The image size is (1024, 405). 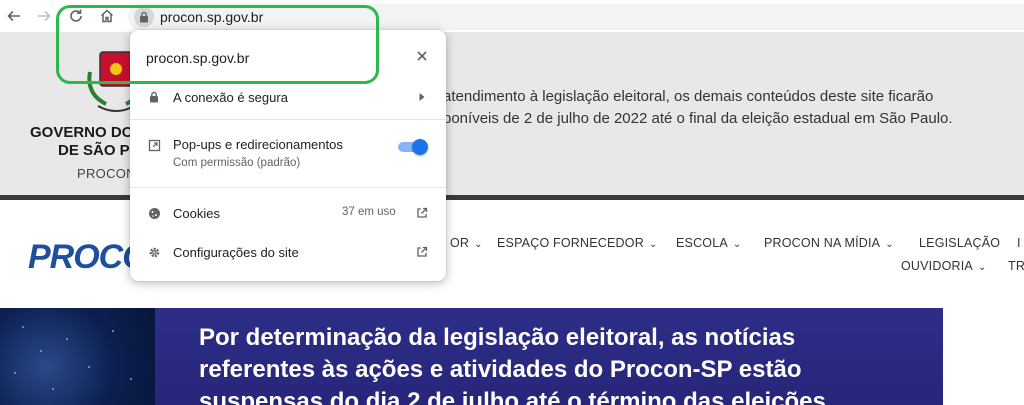 What do you see at coordinates (709, 243) in the screenshot?
I see `nav-item-escola: ESCOLA ⌄` at bounding box center [709, 243].